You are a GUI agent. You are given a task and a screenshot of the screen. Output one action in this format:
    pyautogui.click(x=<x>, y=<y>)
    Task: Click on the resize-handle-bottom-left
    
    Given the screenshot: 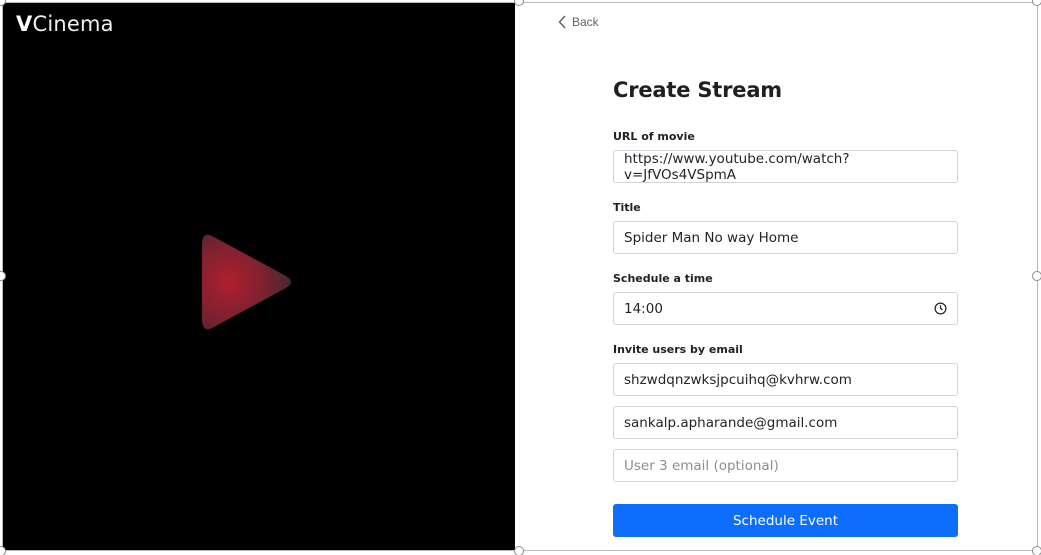 What is the action you would take?
    pyautogui.click(x=3, y=550)
    